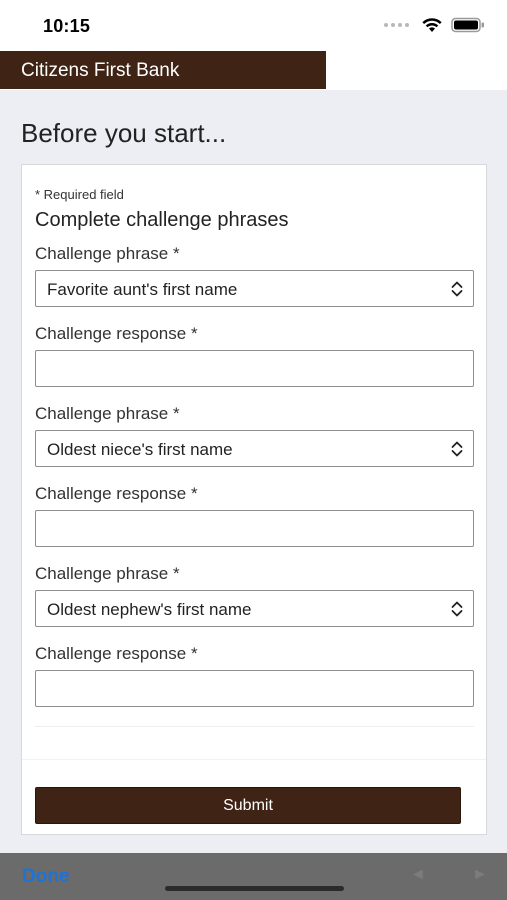  What do you see at coordinates (149, 609) in the screenshot?
I see `challenge-phrase-value: Oldest nephew's first name` at bounding box center [149, 609].